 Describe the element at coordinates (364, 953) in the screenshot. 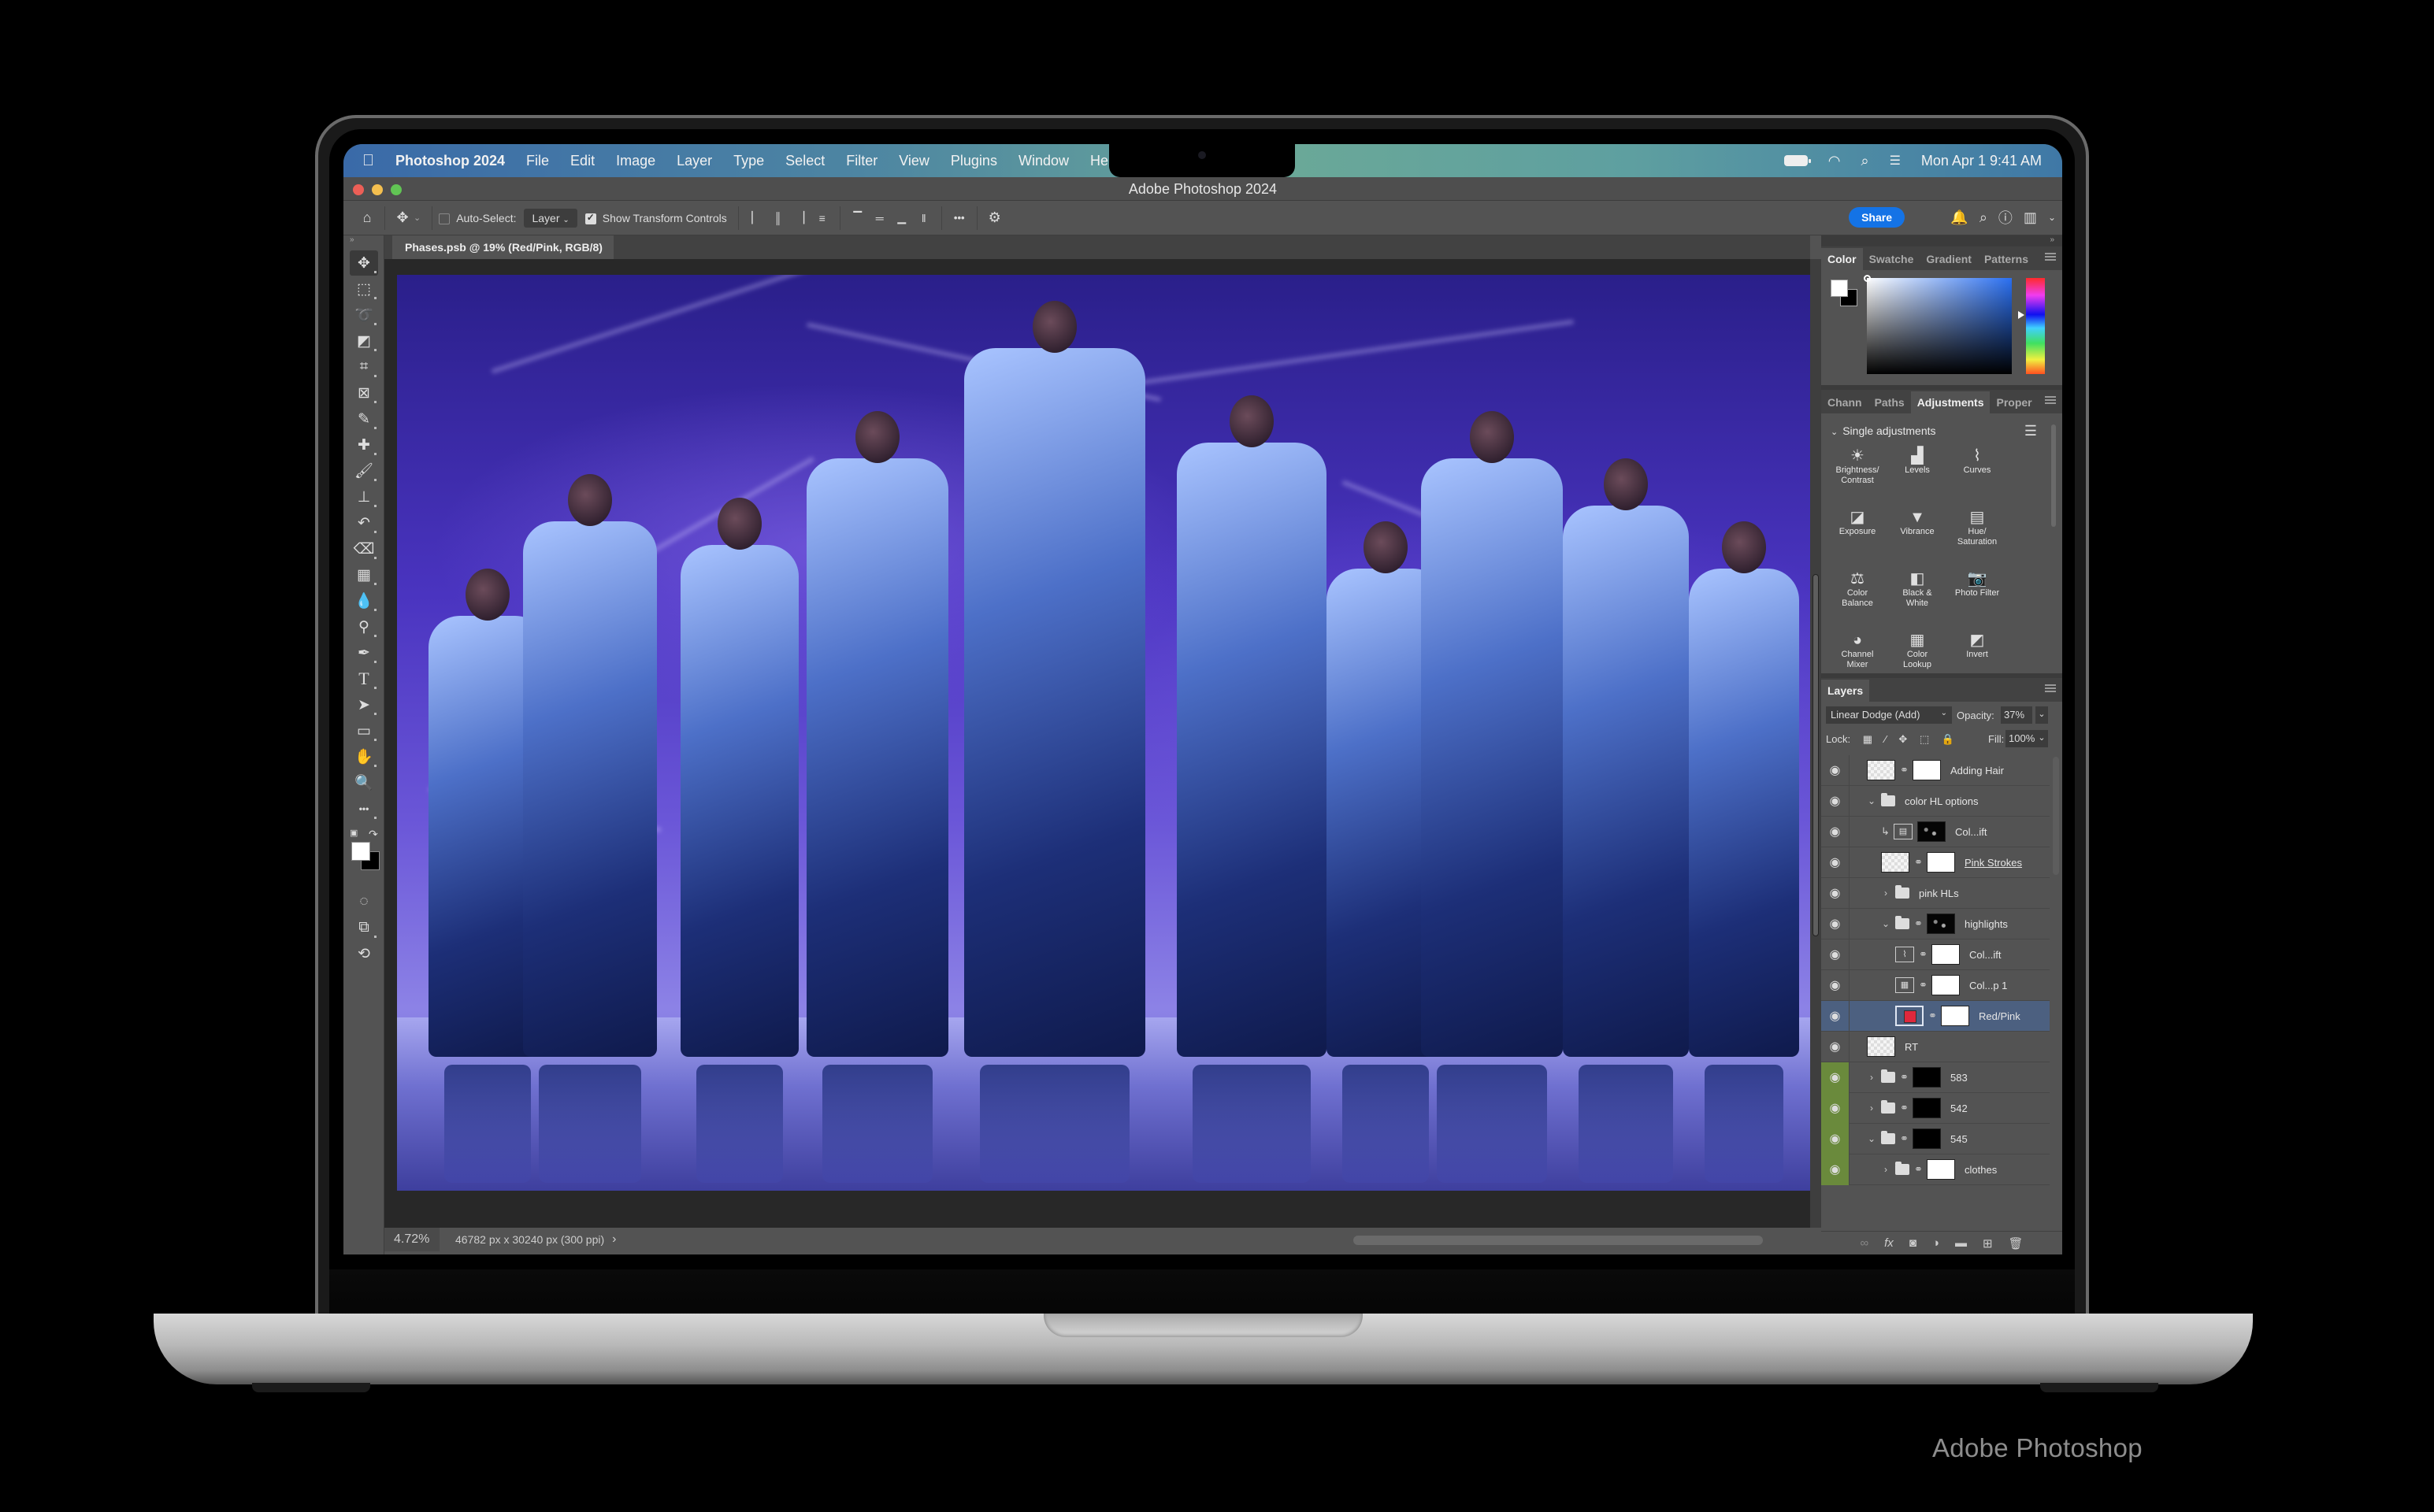

I see `generative-share-icon: ⟲` at that location.